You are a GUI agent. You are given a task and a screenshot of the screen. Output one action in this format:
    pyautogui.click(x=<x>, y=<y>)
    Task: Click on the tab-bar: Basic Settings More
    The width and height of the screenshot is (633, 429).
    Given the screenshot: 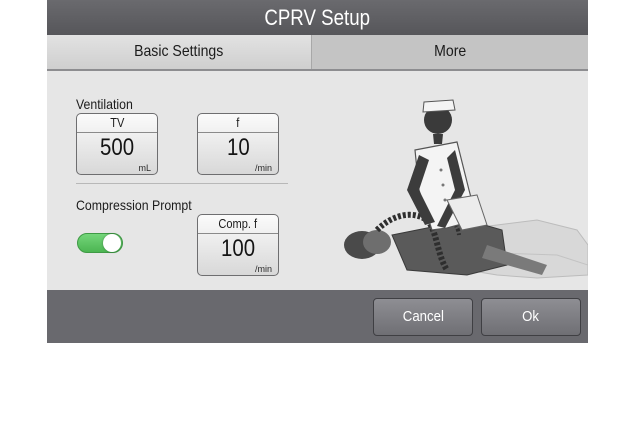 What is the action you would take?
    pyautogui.click(x=317, y=53)
    